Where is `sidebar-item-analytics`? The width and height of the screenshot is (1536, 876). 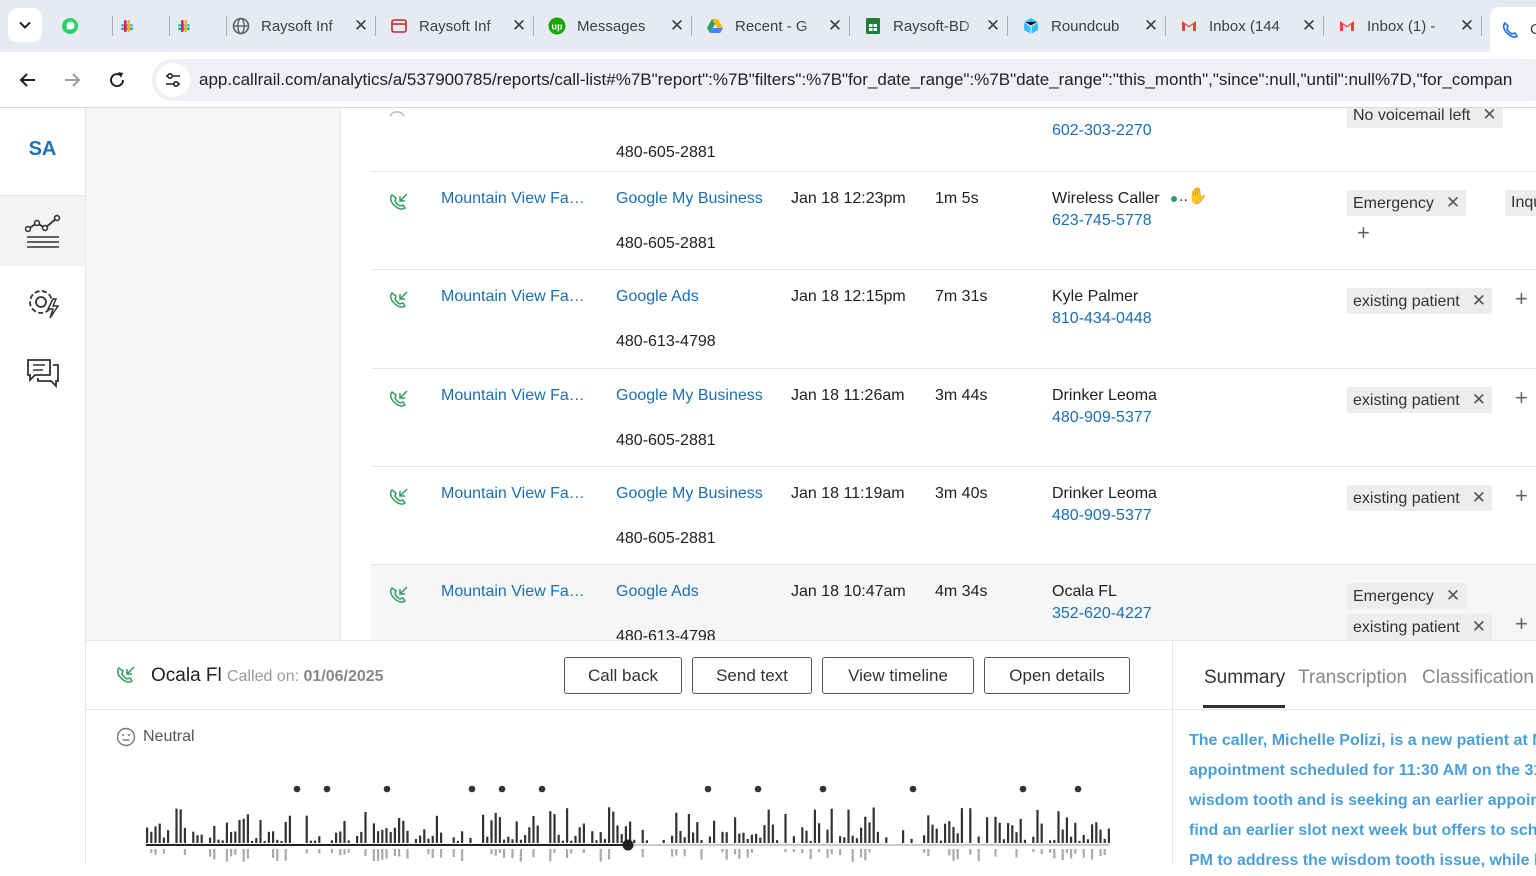 sidebar-item-analytics is located at coordinates (42, 231).